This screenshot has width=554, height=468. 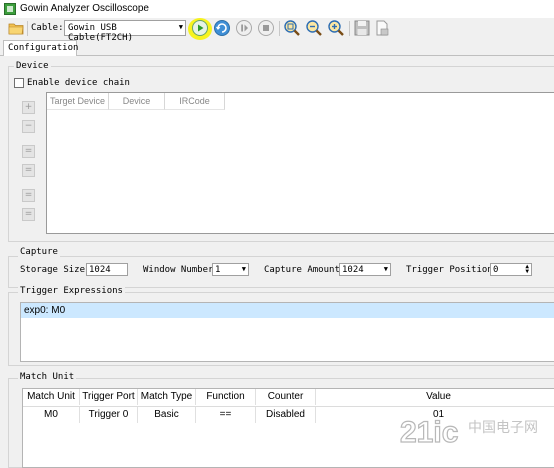 I want to click on list-item: exp0: M0, so click(x=287, y=310).